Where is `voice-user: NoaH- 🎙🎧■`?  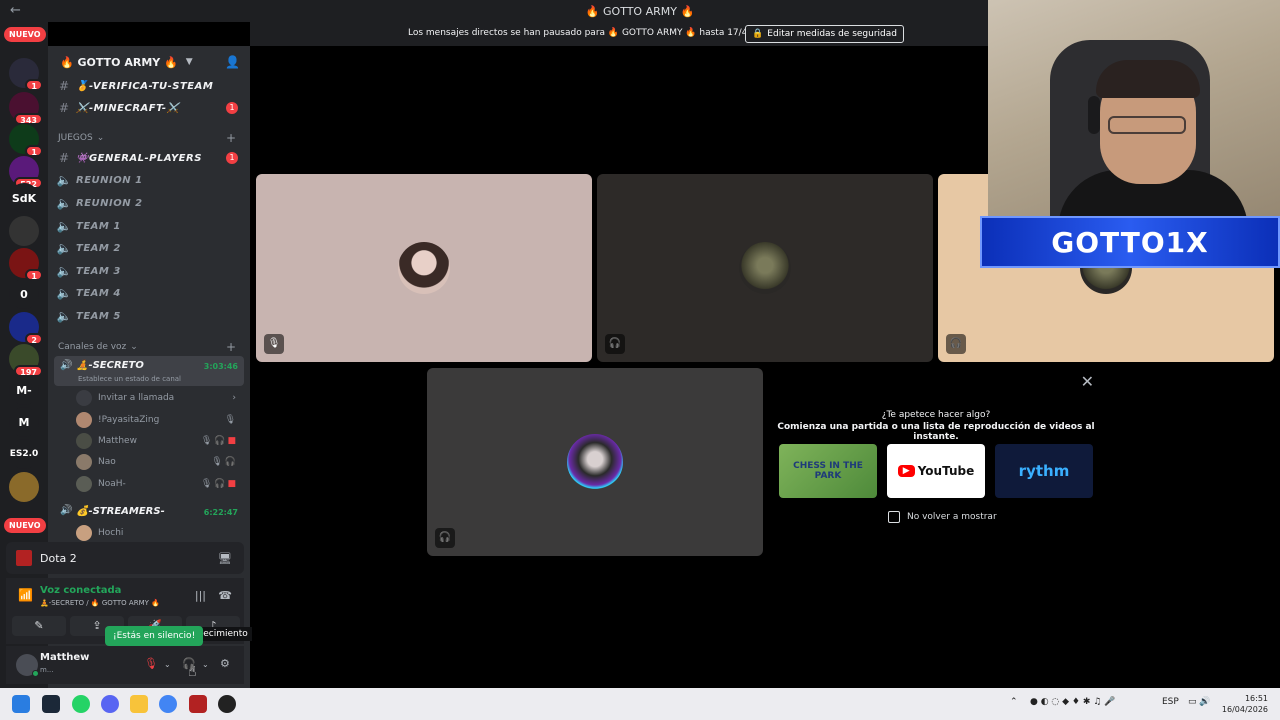
voice-user: NoaH- 🎙🎧■ is located at coordinates (160, 484).